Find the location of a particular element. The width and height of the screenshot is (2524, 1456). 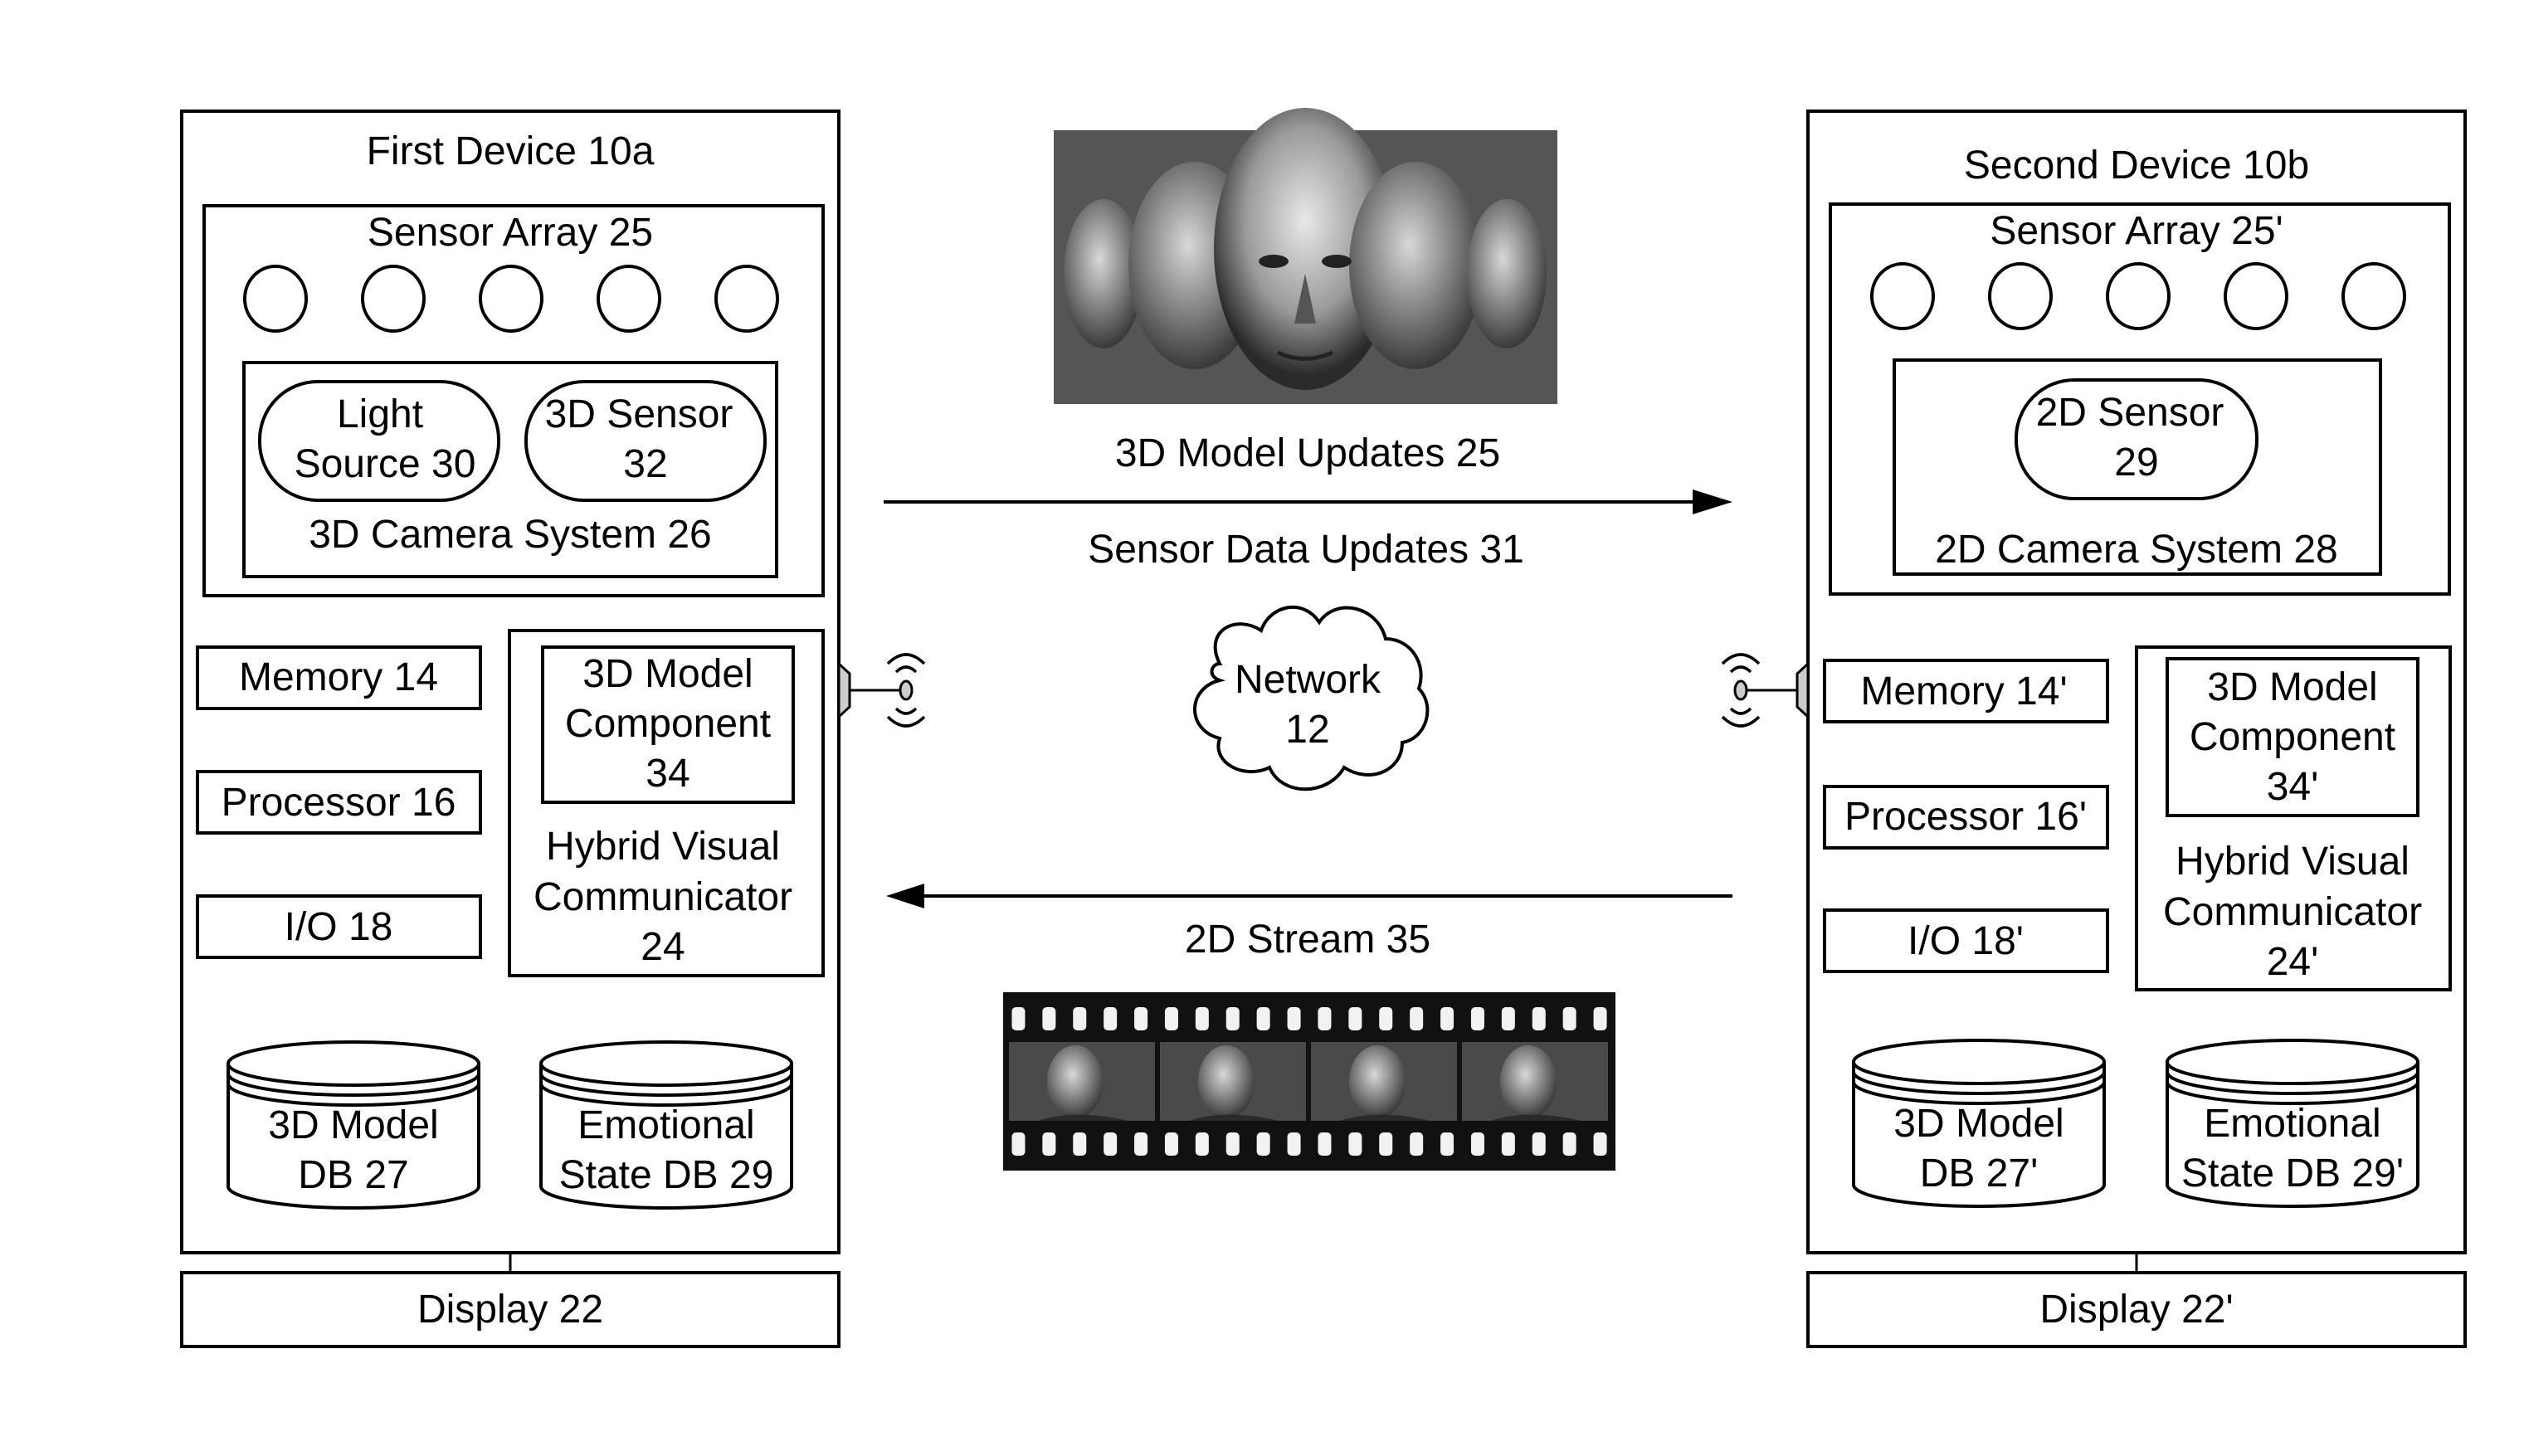

light-source-line2: Source 30 is located at coordinates (385, 464).